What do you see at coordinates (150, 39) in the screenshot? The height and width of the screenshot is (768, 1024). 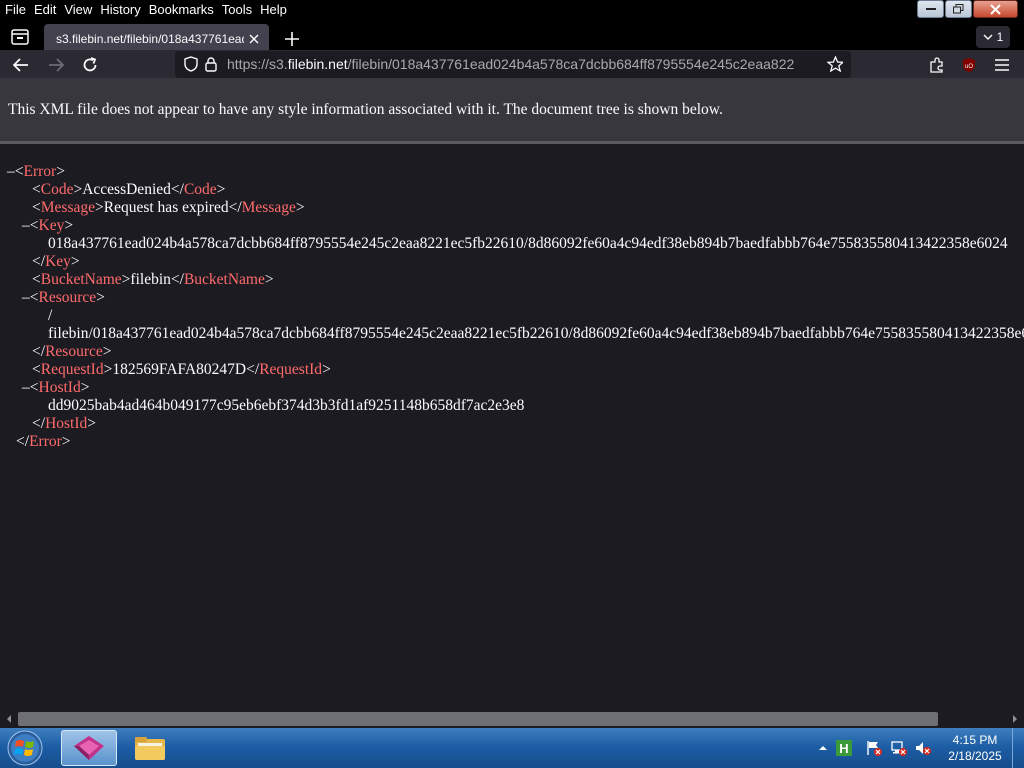 I see `tab-title: s3.filebin.net/filebin/018a437761ead` at bounding box center [150, 39].